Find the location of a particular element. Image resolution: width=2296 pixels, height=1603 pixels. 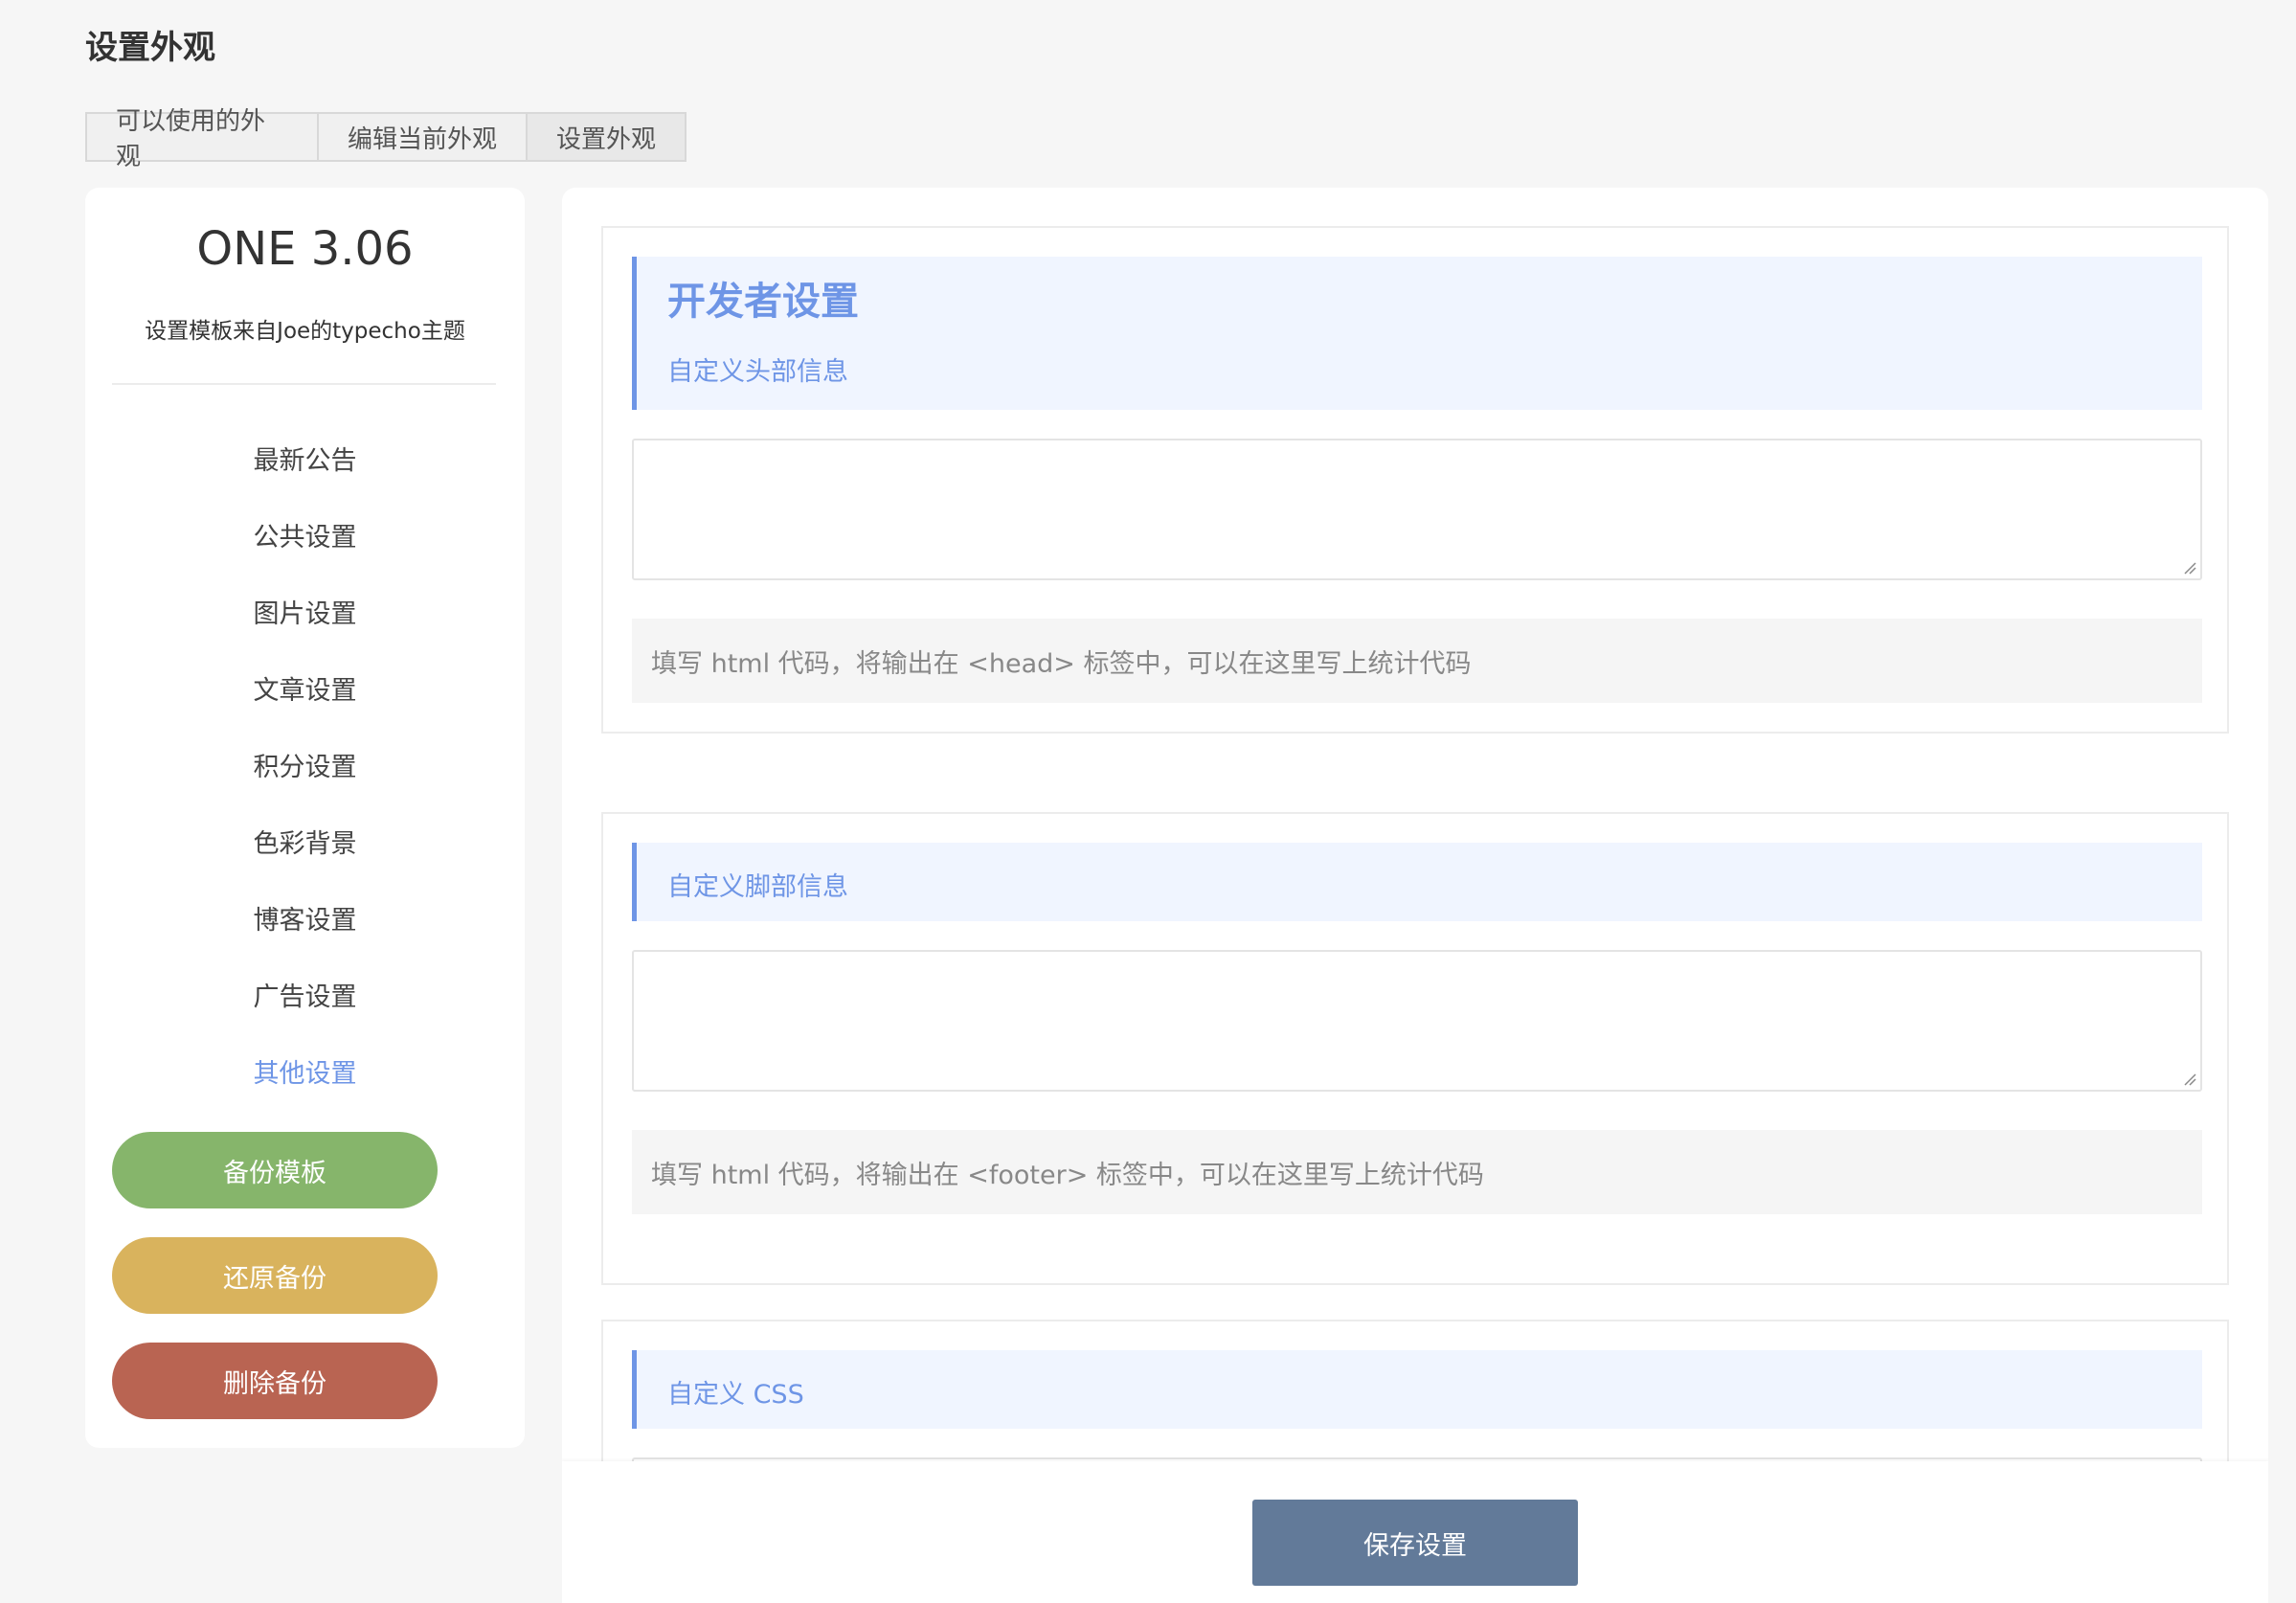

theme-name: ONE 3.06 is located at coordinates (305, 249).